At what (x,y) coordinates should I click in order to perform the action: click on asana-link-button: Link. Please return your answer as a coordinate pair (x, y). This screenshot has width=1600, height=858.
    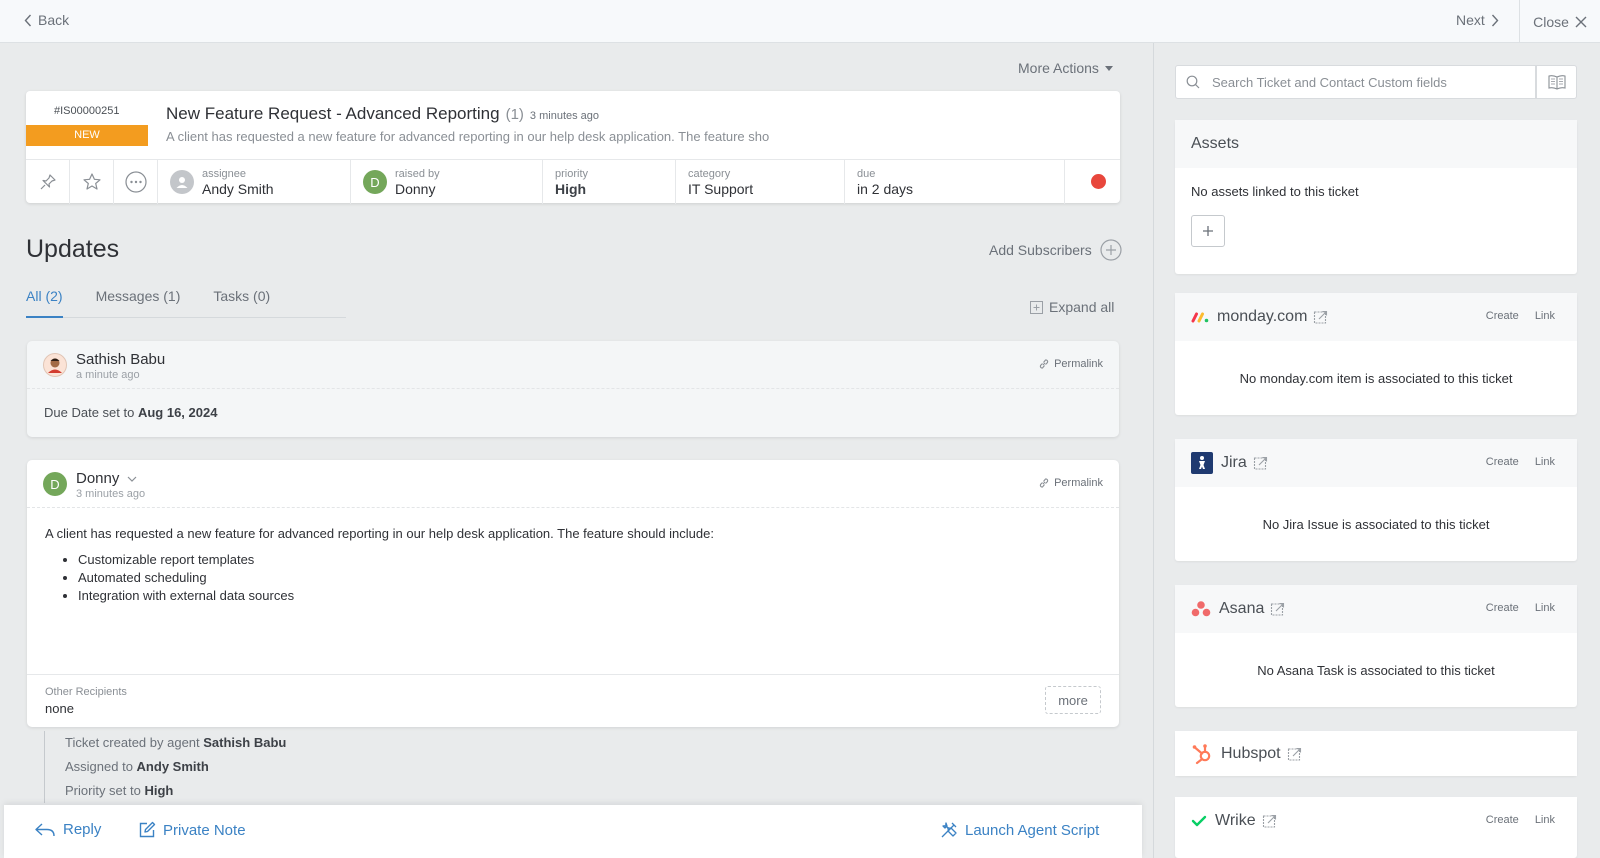
    Looking at the image, I should click on (1545, 608).